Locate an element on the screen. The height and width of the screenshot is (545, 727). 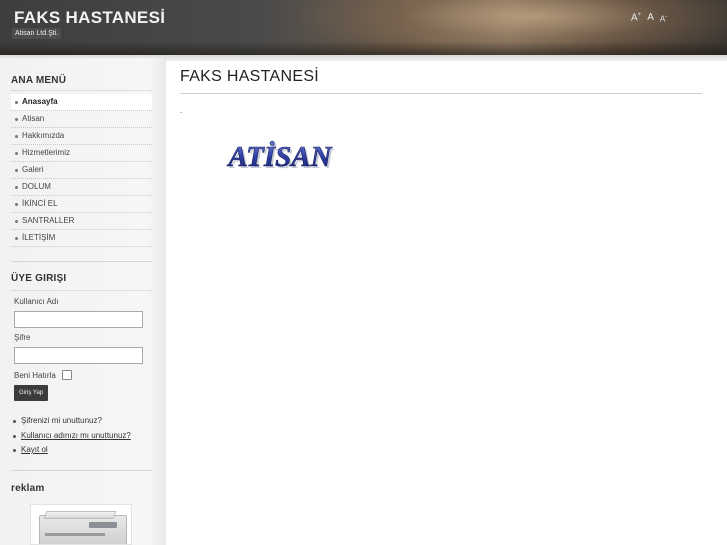
remember-checkbox is located at coordinates (67, 375).